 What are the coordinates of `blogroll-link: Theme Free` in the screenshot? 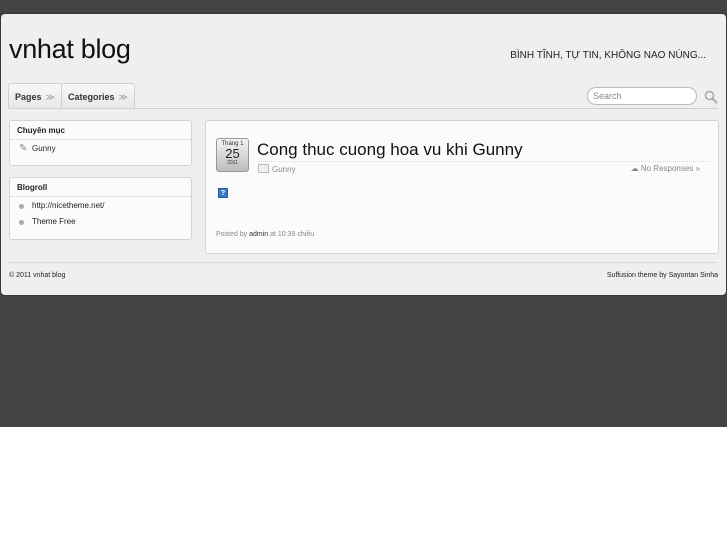 It's located at (100, 221).